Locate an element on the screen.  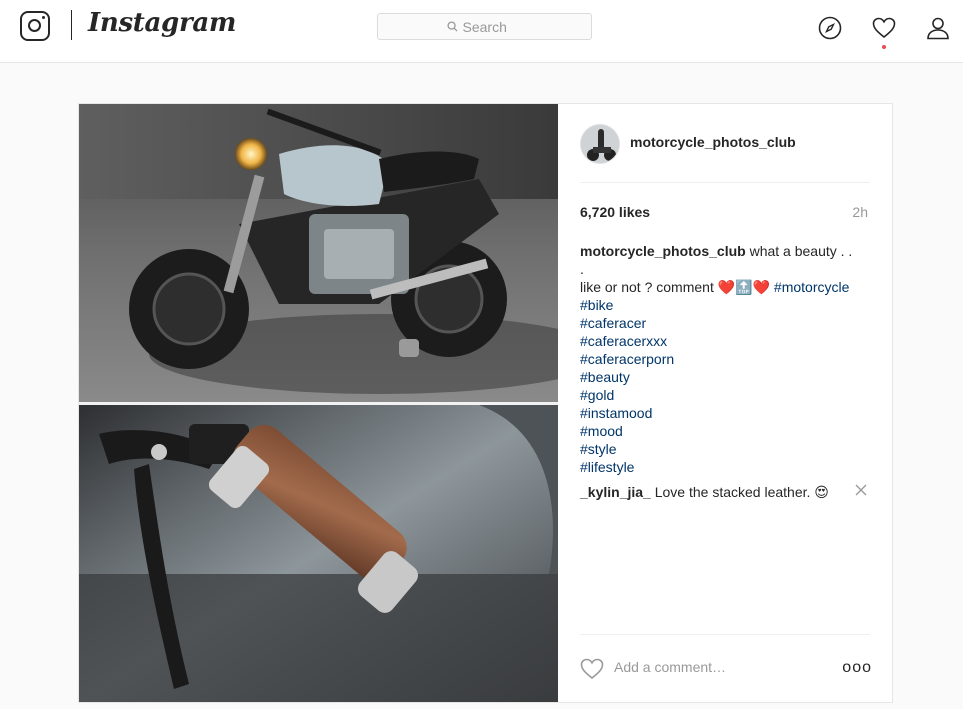
notification-dot is located at coordinates (884, 47).